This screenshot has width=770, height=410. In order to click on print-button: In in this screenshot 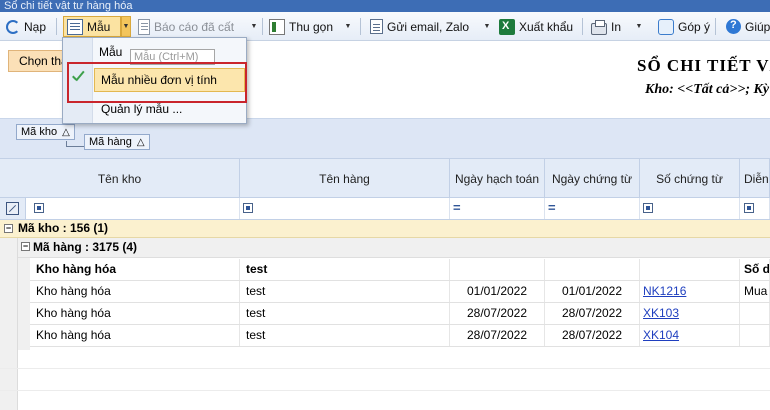, I will do `click(606, 26)`.